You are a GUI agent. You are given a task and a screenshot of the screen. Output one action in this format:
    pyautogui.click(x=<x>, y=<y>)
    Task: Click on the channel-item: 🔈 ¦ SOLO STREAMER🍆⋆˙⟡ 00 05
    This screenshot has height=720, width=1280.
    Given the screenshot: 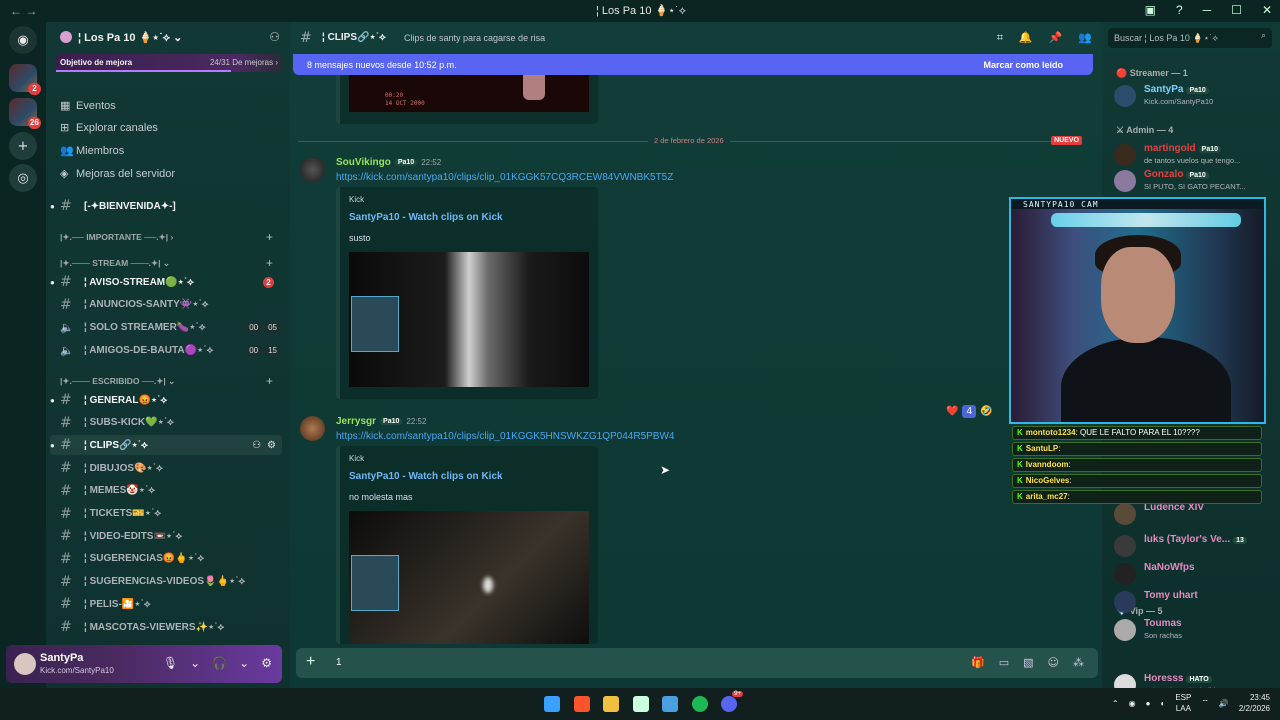 What is the action you would take?
    pyautogui.click(x=166, y=327)
    